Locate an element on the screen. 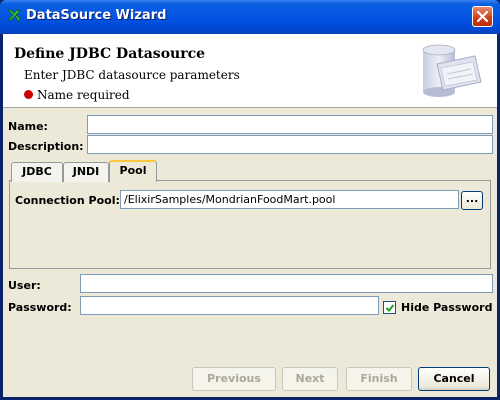  database-icon is located at coordinates (450, 70).